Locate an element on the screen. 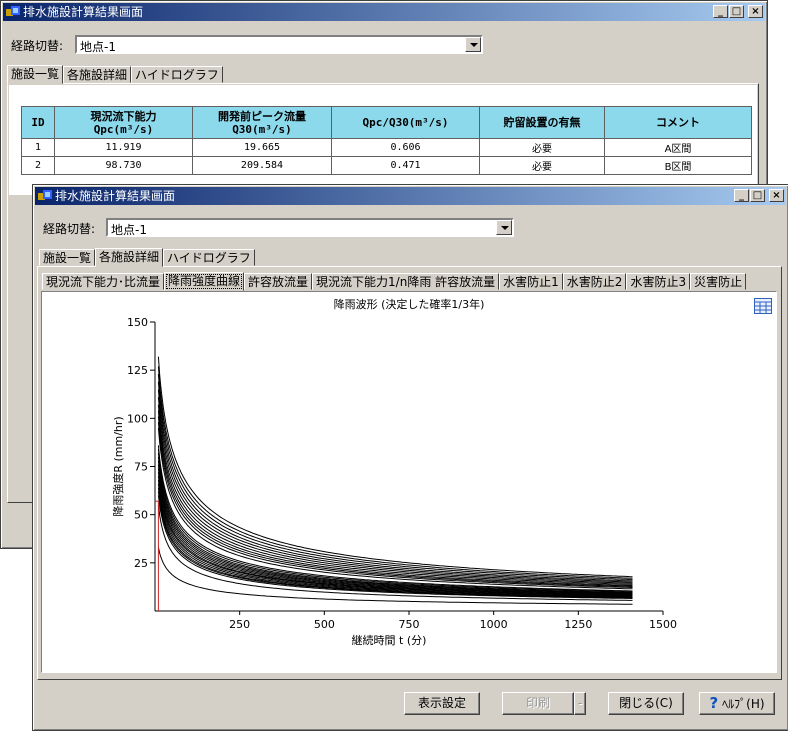 The width and height of the screenshot is (788, 731). subtab-rainfall-curve: 降雨強度曲線 is located at coordinates (204, 281).